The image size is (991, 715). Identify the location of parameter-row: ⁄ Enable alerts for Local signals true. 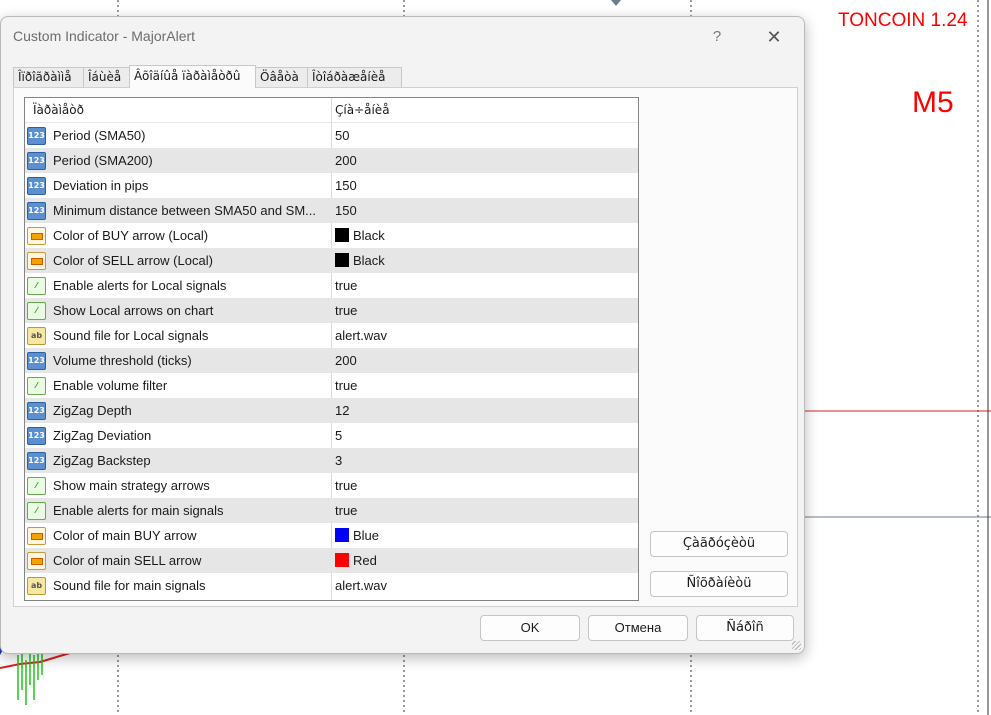
(331, 285).